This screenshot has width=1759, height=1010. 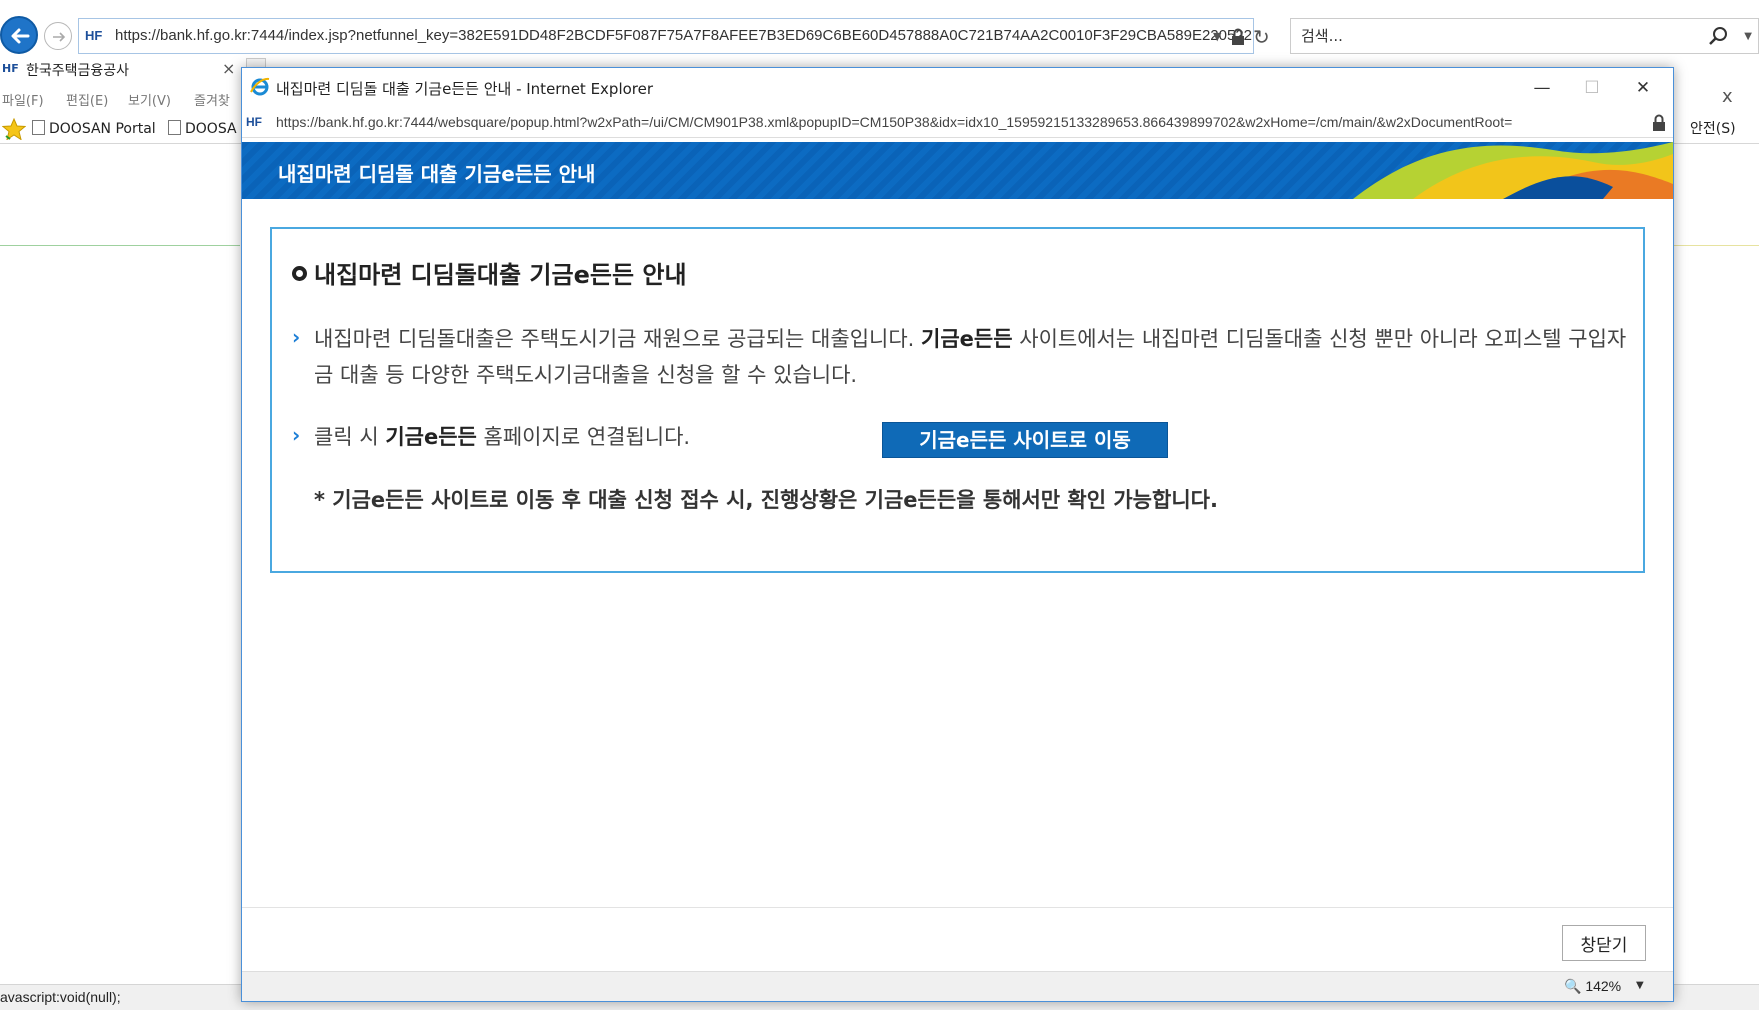 What do you see at coordinates (957, 907) in the screenshot?
I see `footer-divider` at bounding box center [957, 907].